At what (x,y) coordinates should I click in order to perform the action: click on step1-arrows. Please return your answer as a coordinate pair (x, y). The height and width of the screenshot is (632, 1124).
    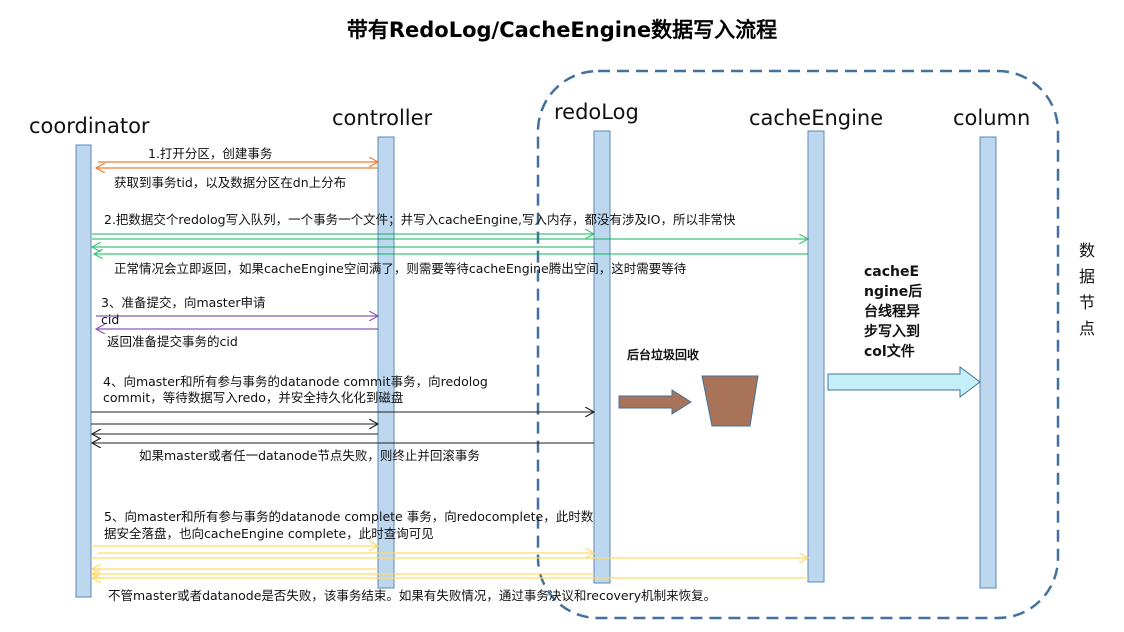
    Looking at the image, I should click on (237, 165).